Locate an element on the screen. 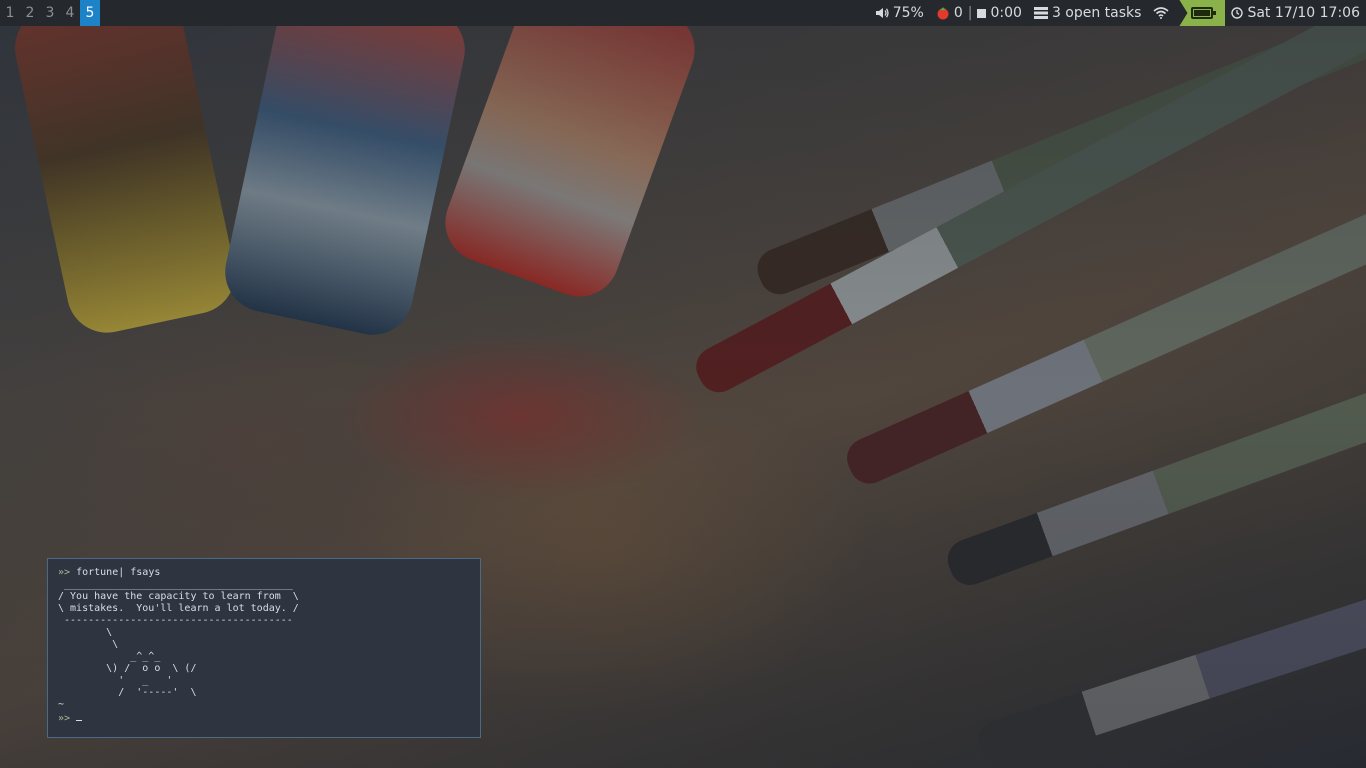 This screenshot has height=768, width=1366. text-cursor is located at coordinates (79, 716).